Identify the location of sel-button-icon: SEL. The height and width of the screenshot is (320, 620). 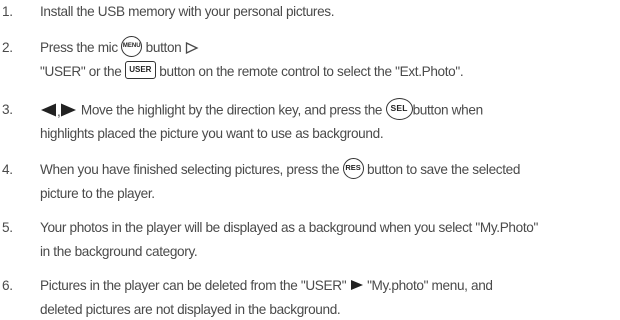
(399, 109).